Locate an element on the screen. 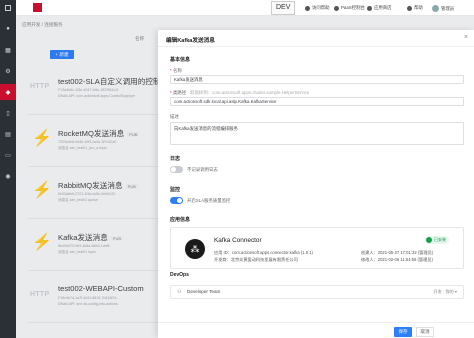 This screenshot has width=474, height=338. section-devops: DevOps is located at coordinates (179, 275).